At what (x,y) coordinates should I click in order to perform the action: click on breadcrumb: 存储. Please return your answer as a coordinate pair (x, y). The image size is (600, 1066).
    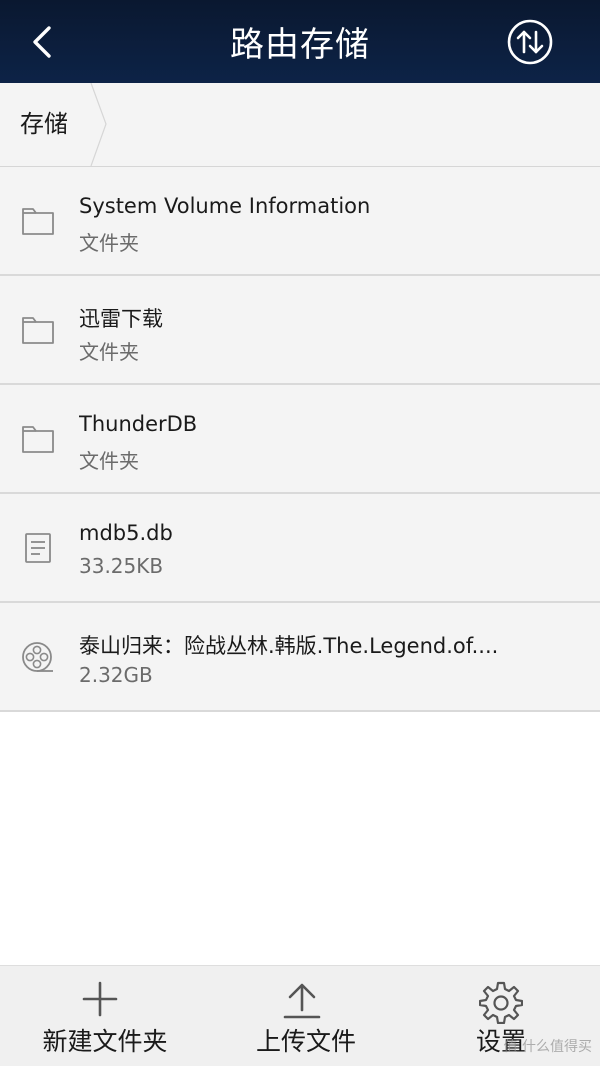
    Looking at the image, I should click on (300, 125).